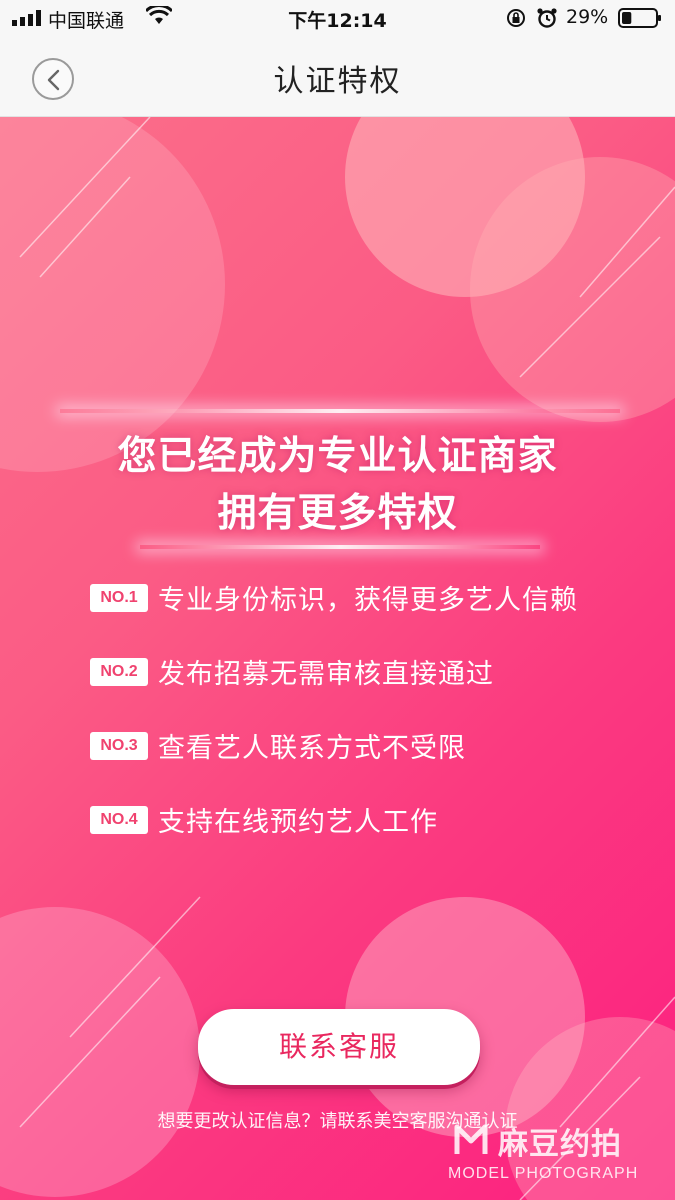  I want to click on headline-glow-bottom, so click(340, 547).